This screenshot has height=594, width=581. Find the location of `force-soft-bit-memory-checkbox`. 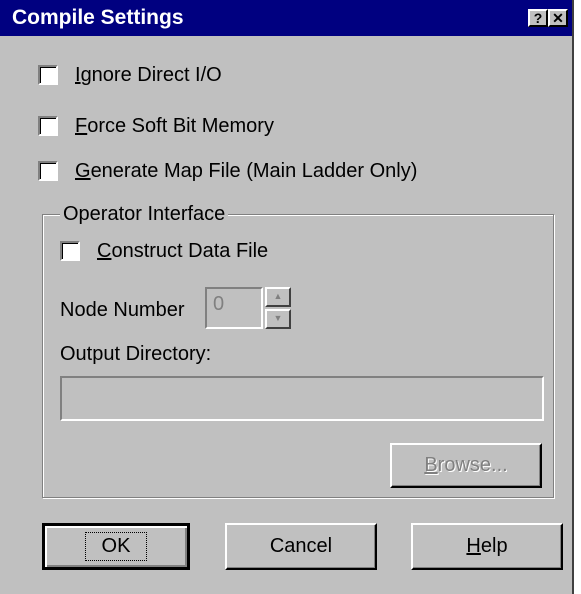

force-soft-bit-memory-checkbox is located at coordinates (48, 126).